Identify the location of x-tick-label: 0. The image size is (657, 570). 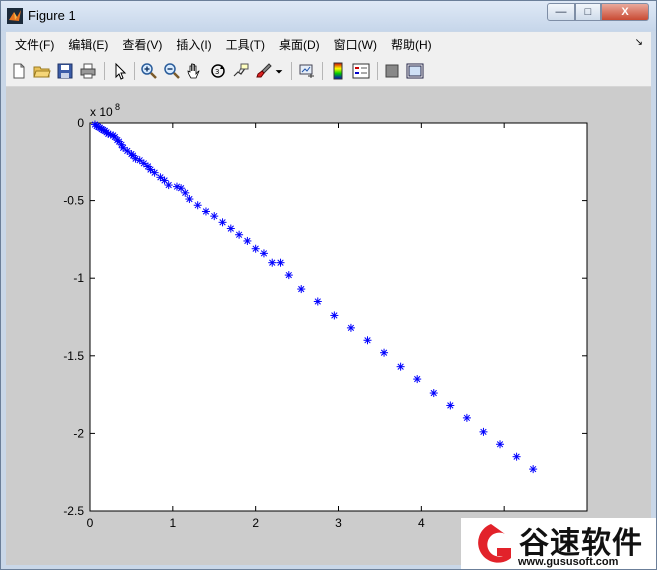
(90, 523).